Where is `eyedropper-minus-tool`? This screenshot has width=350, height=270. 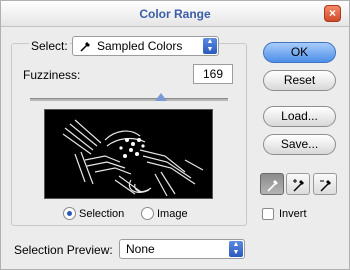
eyedropper-minus-tool is located at coordinates (325, 184).